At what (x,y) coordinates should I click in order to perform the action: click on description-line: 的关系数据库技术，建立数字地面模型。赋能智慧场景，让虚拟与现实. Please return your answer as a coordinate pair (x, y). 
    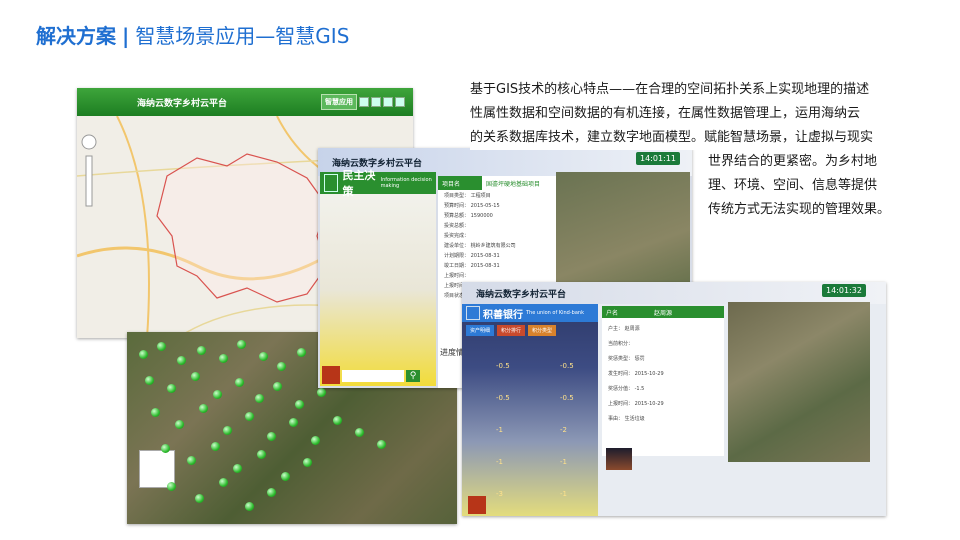
    Looking at the image, I should click on (680, 138).